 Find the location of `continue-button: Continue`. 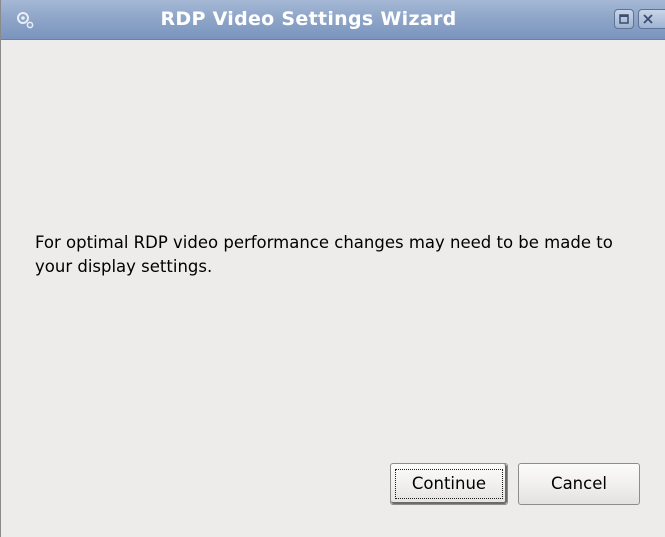

continue-button: Continue is located at coordinates (449, 484).